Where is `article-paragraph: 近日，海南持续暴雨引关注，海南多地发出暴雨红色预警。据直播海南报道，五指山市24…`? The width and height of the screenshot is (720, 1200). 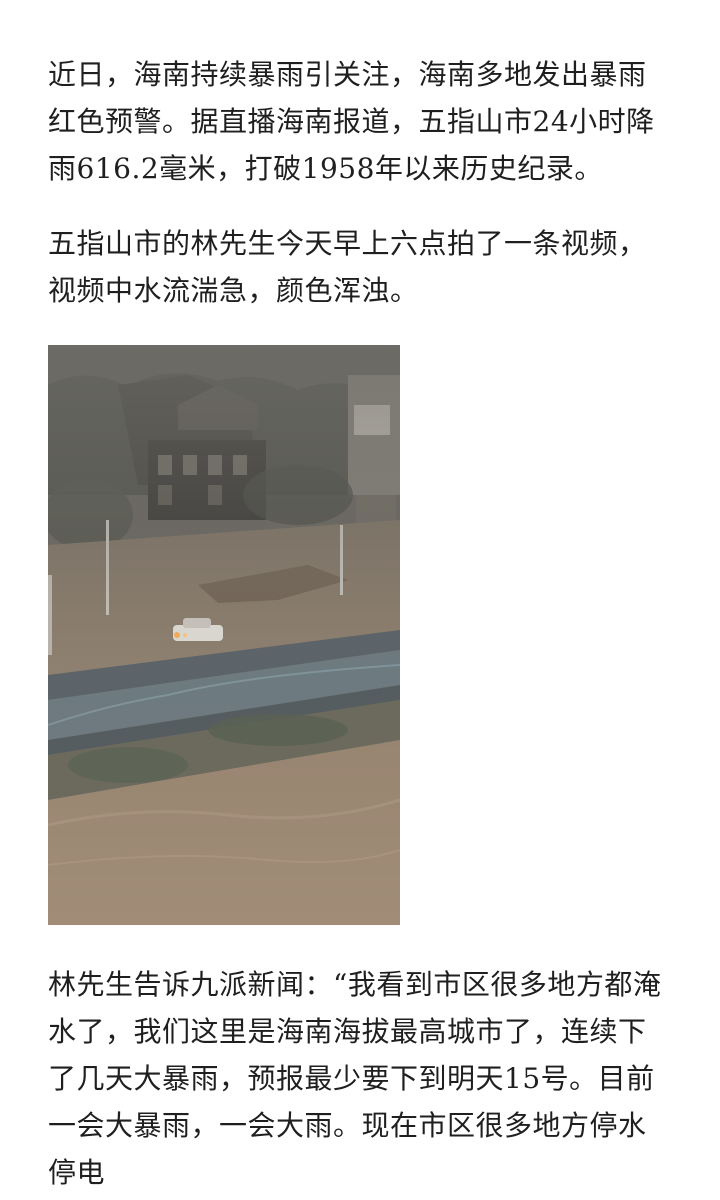 article-paragraph: 近日，海南持续暴雨引关注，海南多地发出暴雨红色预警。据直播海南报道，五指山市24… is located at coordinates (351, 121).